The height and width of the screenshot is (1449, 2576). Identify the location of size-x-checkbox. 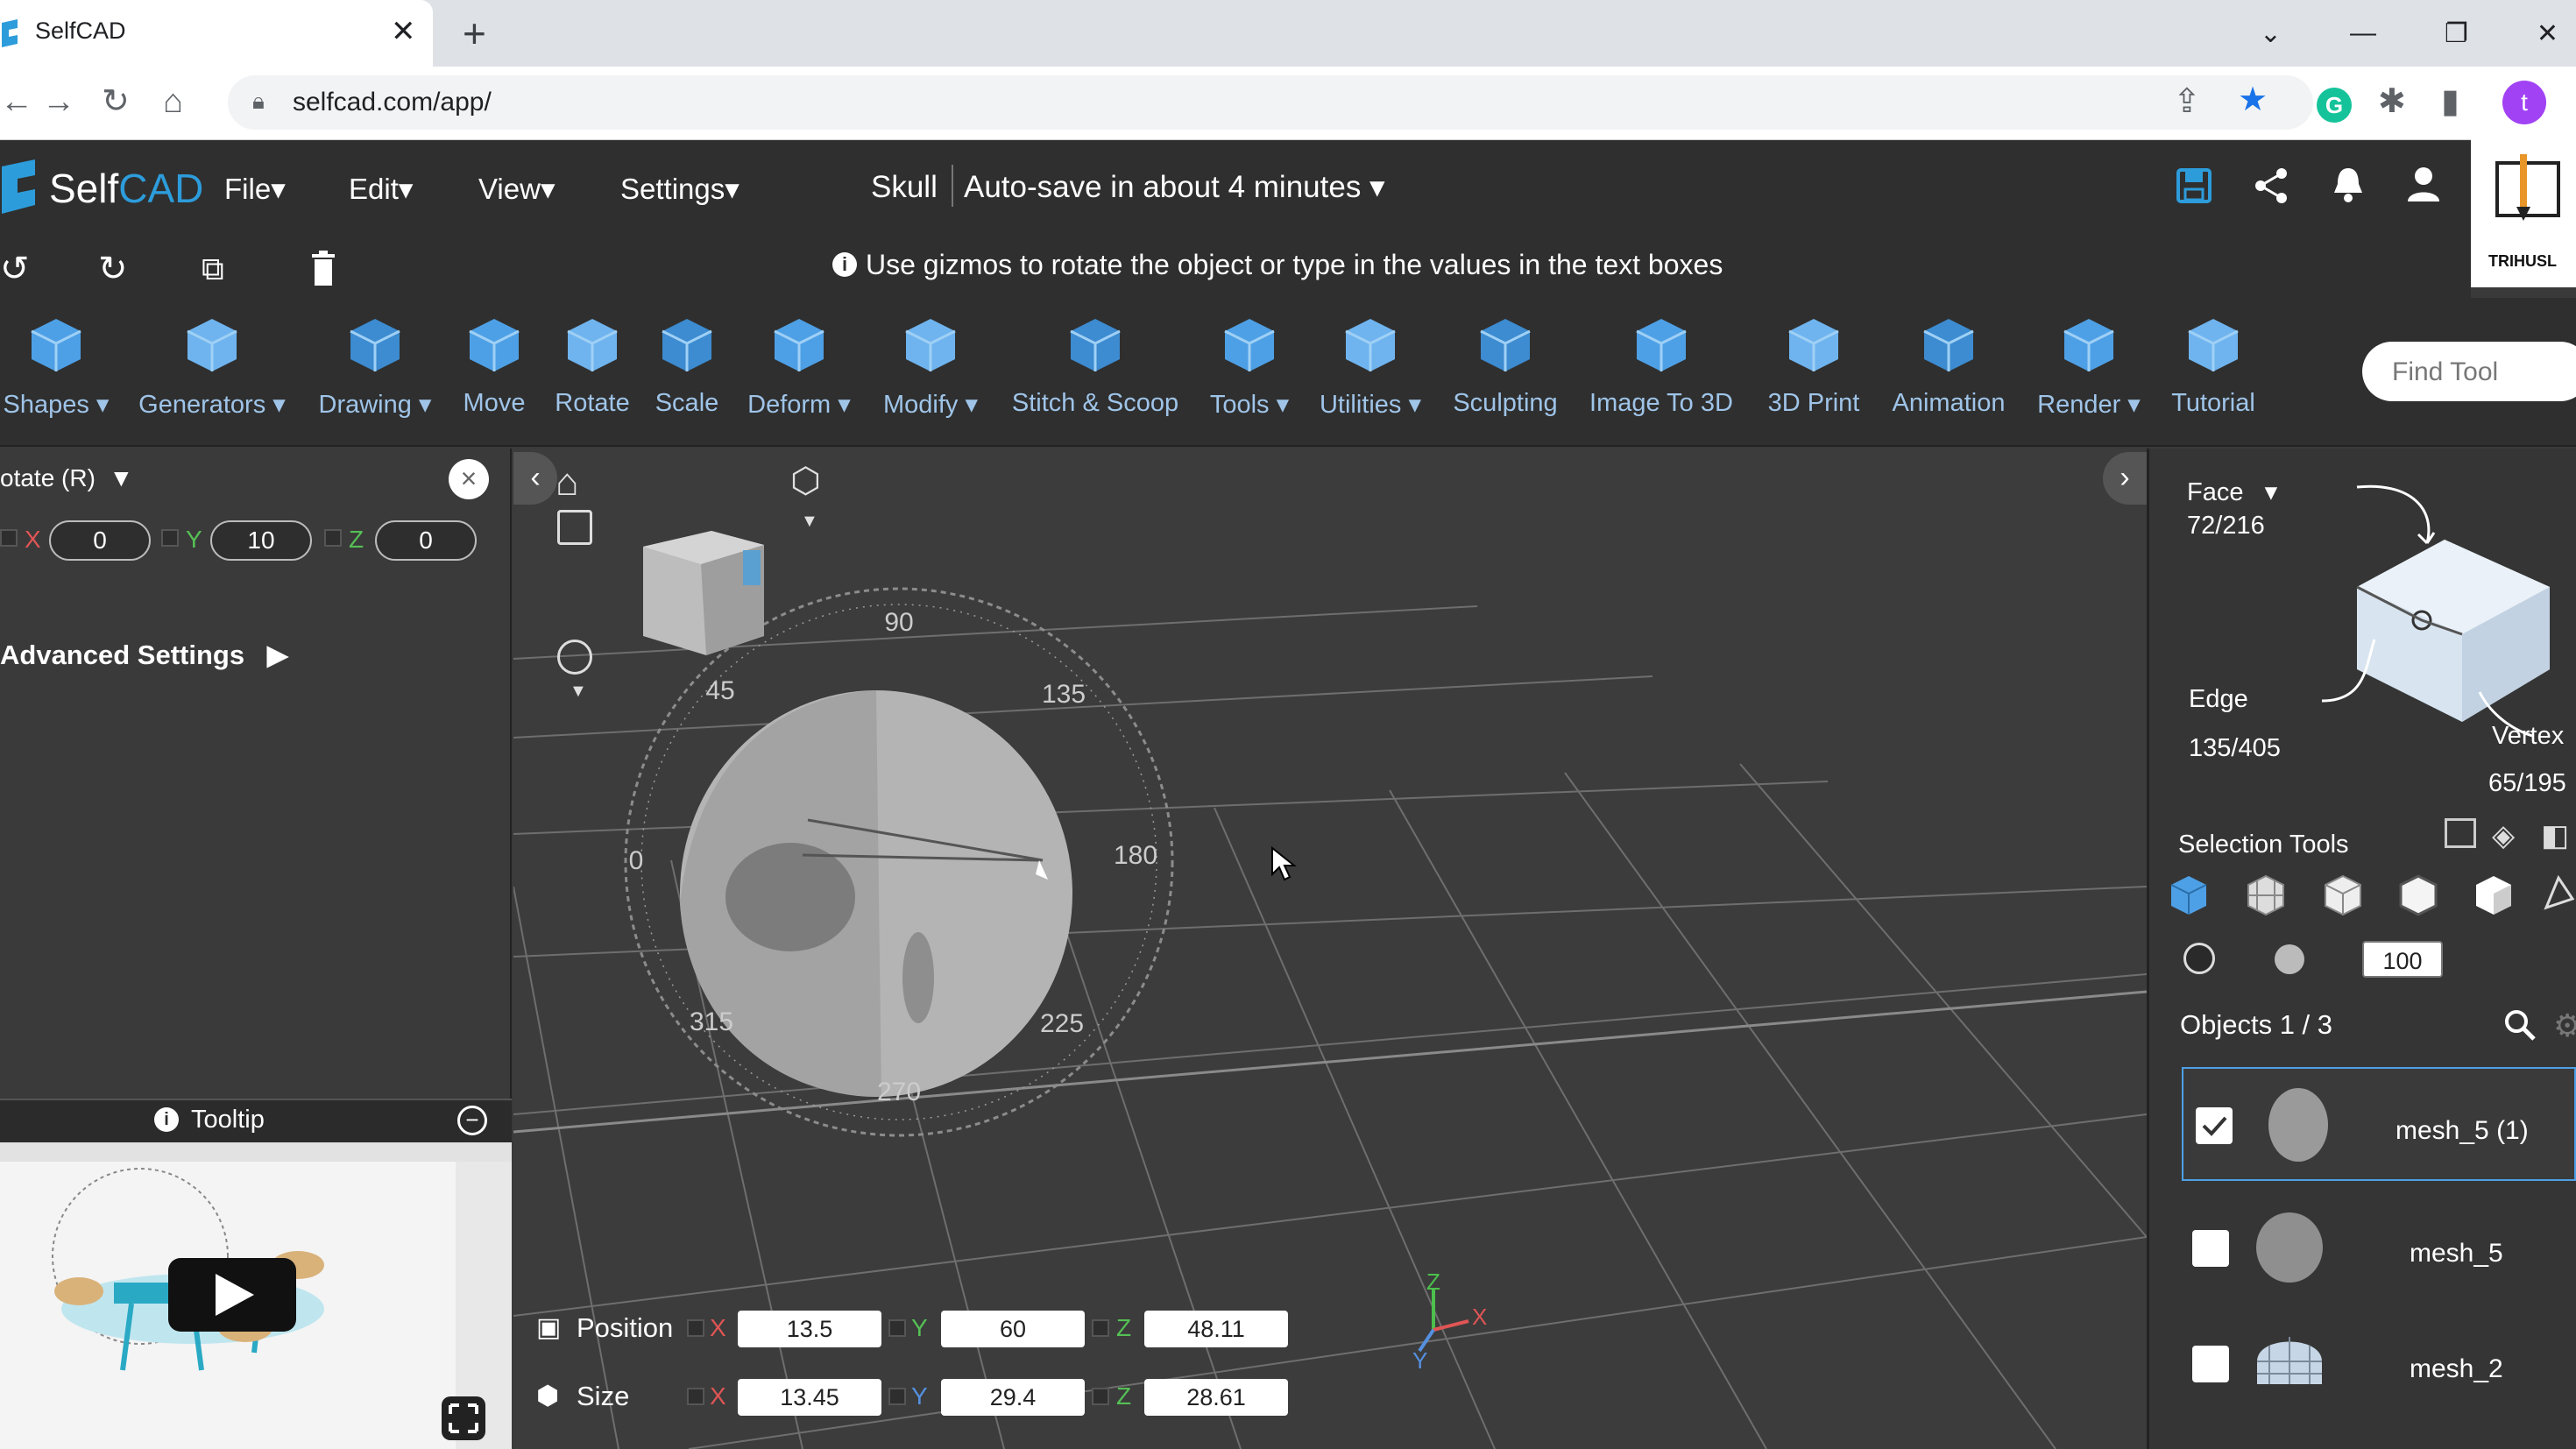
(695, 1396).